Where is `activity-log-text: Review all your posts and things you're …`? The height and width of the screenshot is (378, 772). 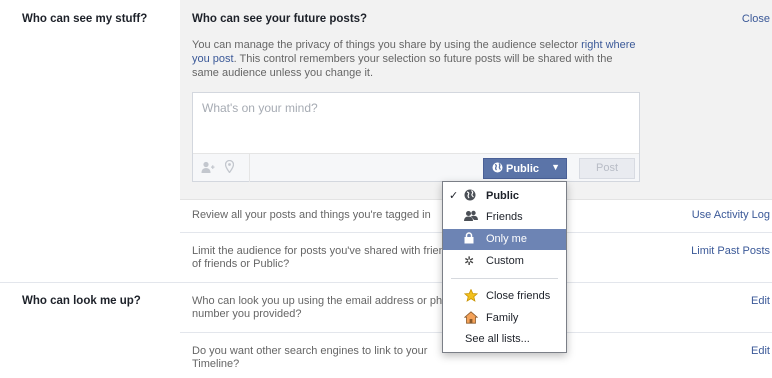
activity-log-text: Review all your posts and things you're … is located at coordinates (311, 215).